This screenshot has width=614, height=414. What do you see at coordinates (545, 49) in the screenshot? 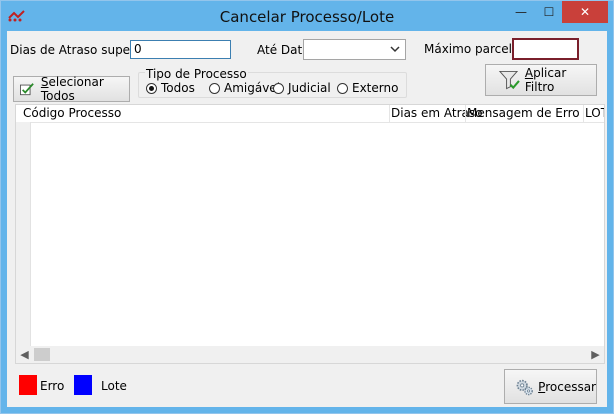
I see `maximo-parcelas-input` at bounding box center [545, 49].